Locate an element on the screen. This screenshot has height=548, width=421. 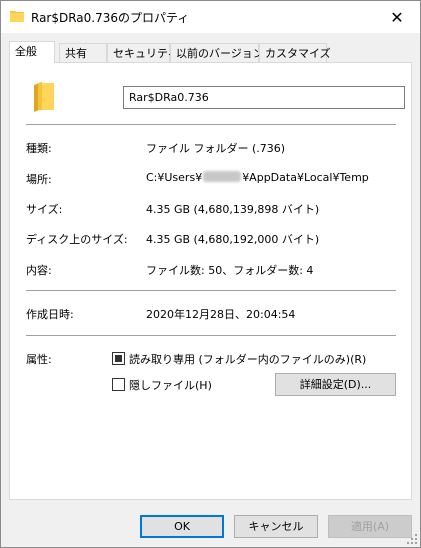
location-label: 場所: is located at coordinates (39, 179).